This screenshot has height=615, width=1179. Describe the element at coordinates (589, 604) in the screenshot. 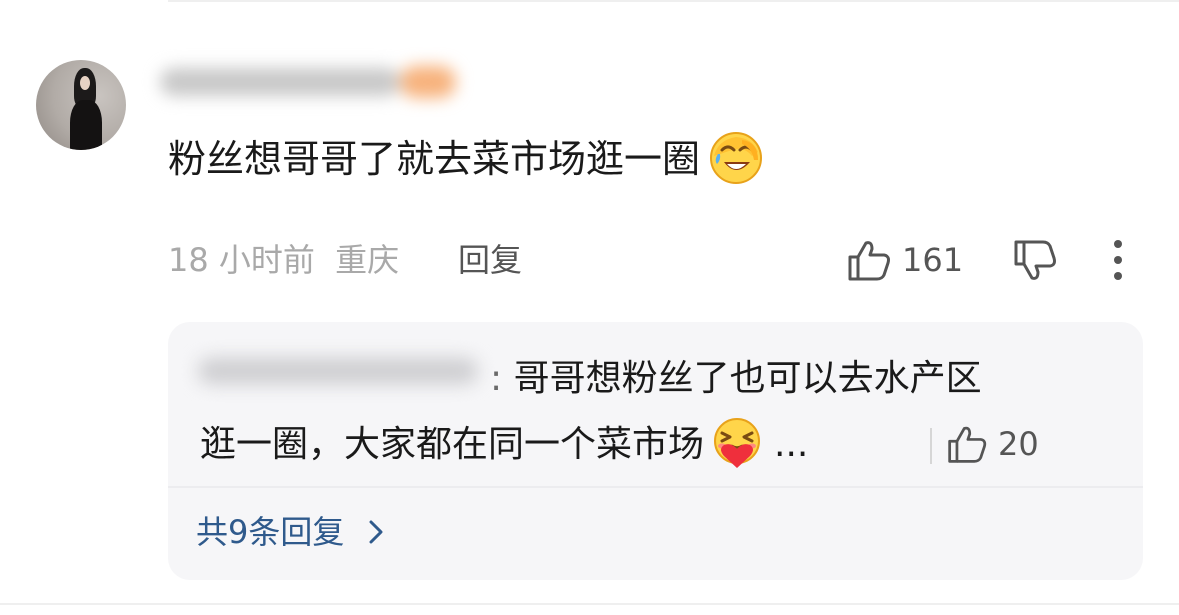

I see `bottom-divider` at that location.